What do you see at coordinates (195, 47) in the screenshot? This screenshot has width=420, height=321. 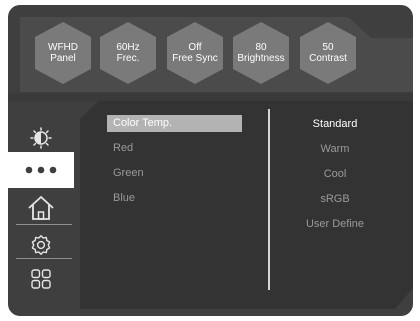 I see `tile-free-sync-value: Off` at bounding box center [195, 47].